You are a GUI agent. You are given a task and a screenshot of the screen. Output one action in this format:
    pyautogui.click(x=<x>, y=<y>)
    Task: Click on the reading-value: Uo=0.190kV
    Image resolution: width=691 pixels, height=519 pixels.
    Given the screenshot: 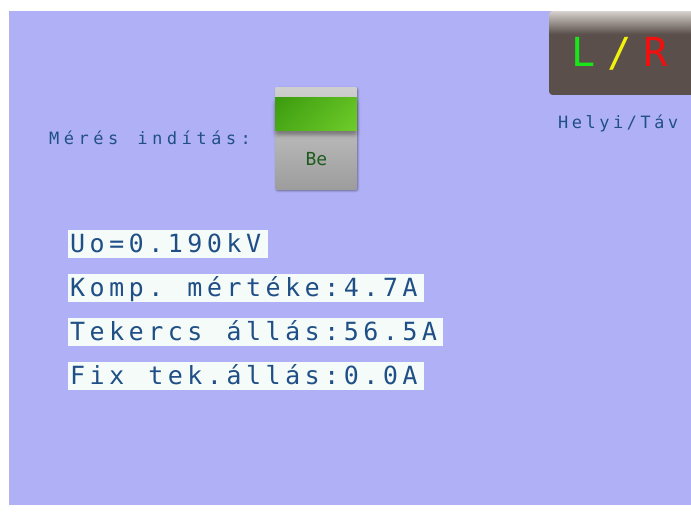 What is the action you would take?
    pyautogui.click(x=168, y=244)
    